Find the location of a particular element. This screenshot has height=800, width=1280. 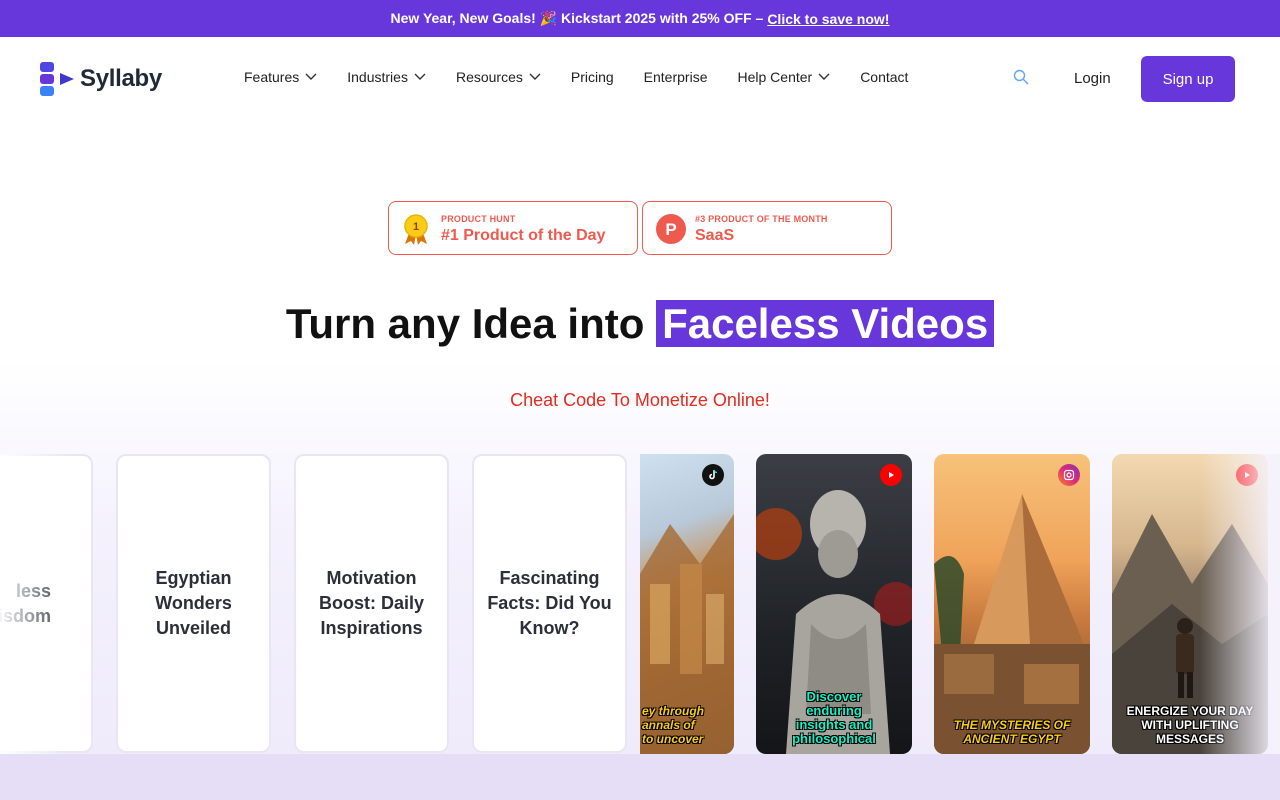

video-card: less isdom is located at coordinates (46, 603).